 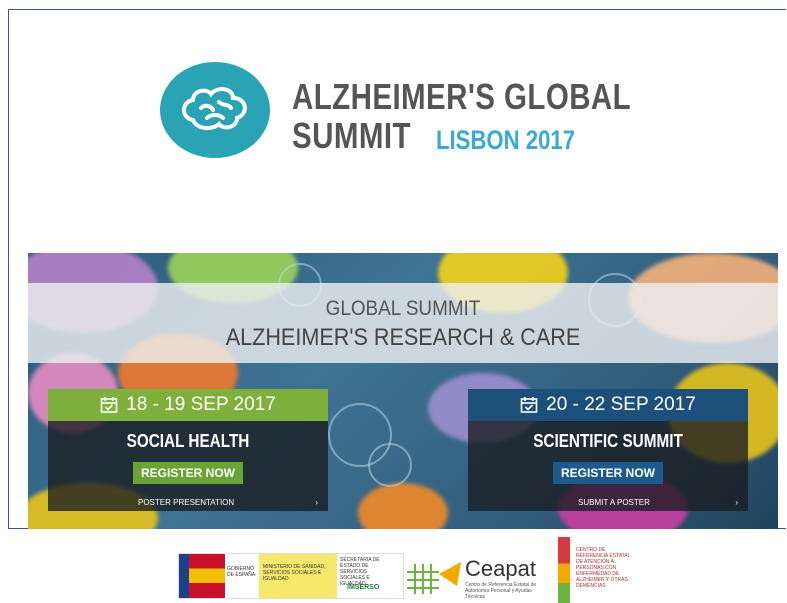 I want to click on card-date-bar: 20 - 22 SEP 2017, so click(x=608, y=405).